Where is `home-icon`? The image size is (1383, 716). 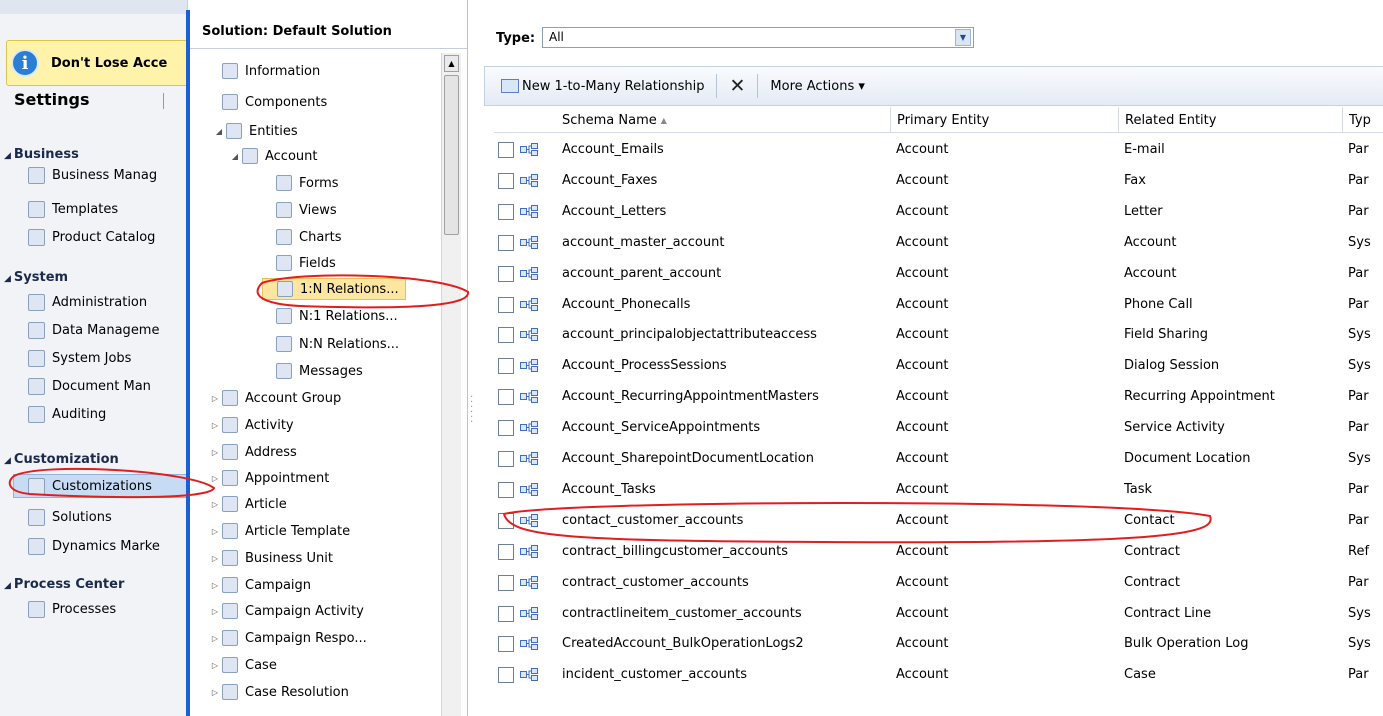
home-icon is located at coordinates (171, 101).